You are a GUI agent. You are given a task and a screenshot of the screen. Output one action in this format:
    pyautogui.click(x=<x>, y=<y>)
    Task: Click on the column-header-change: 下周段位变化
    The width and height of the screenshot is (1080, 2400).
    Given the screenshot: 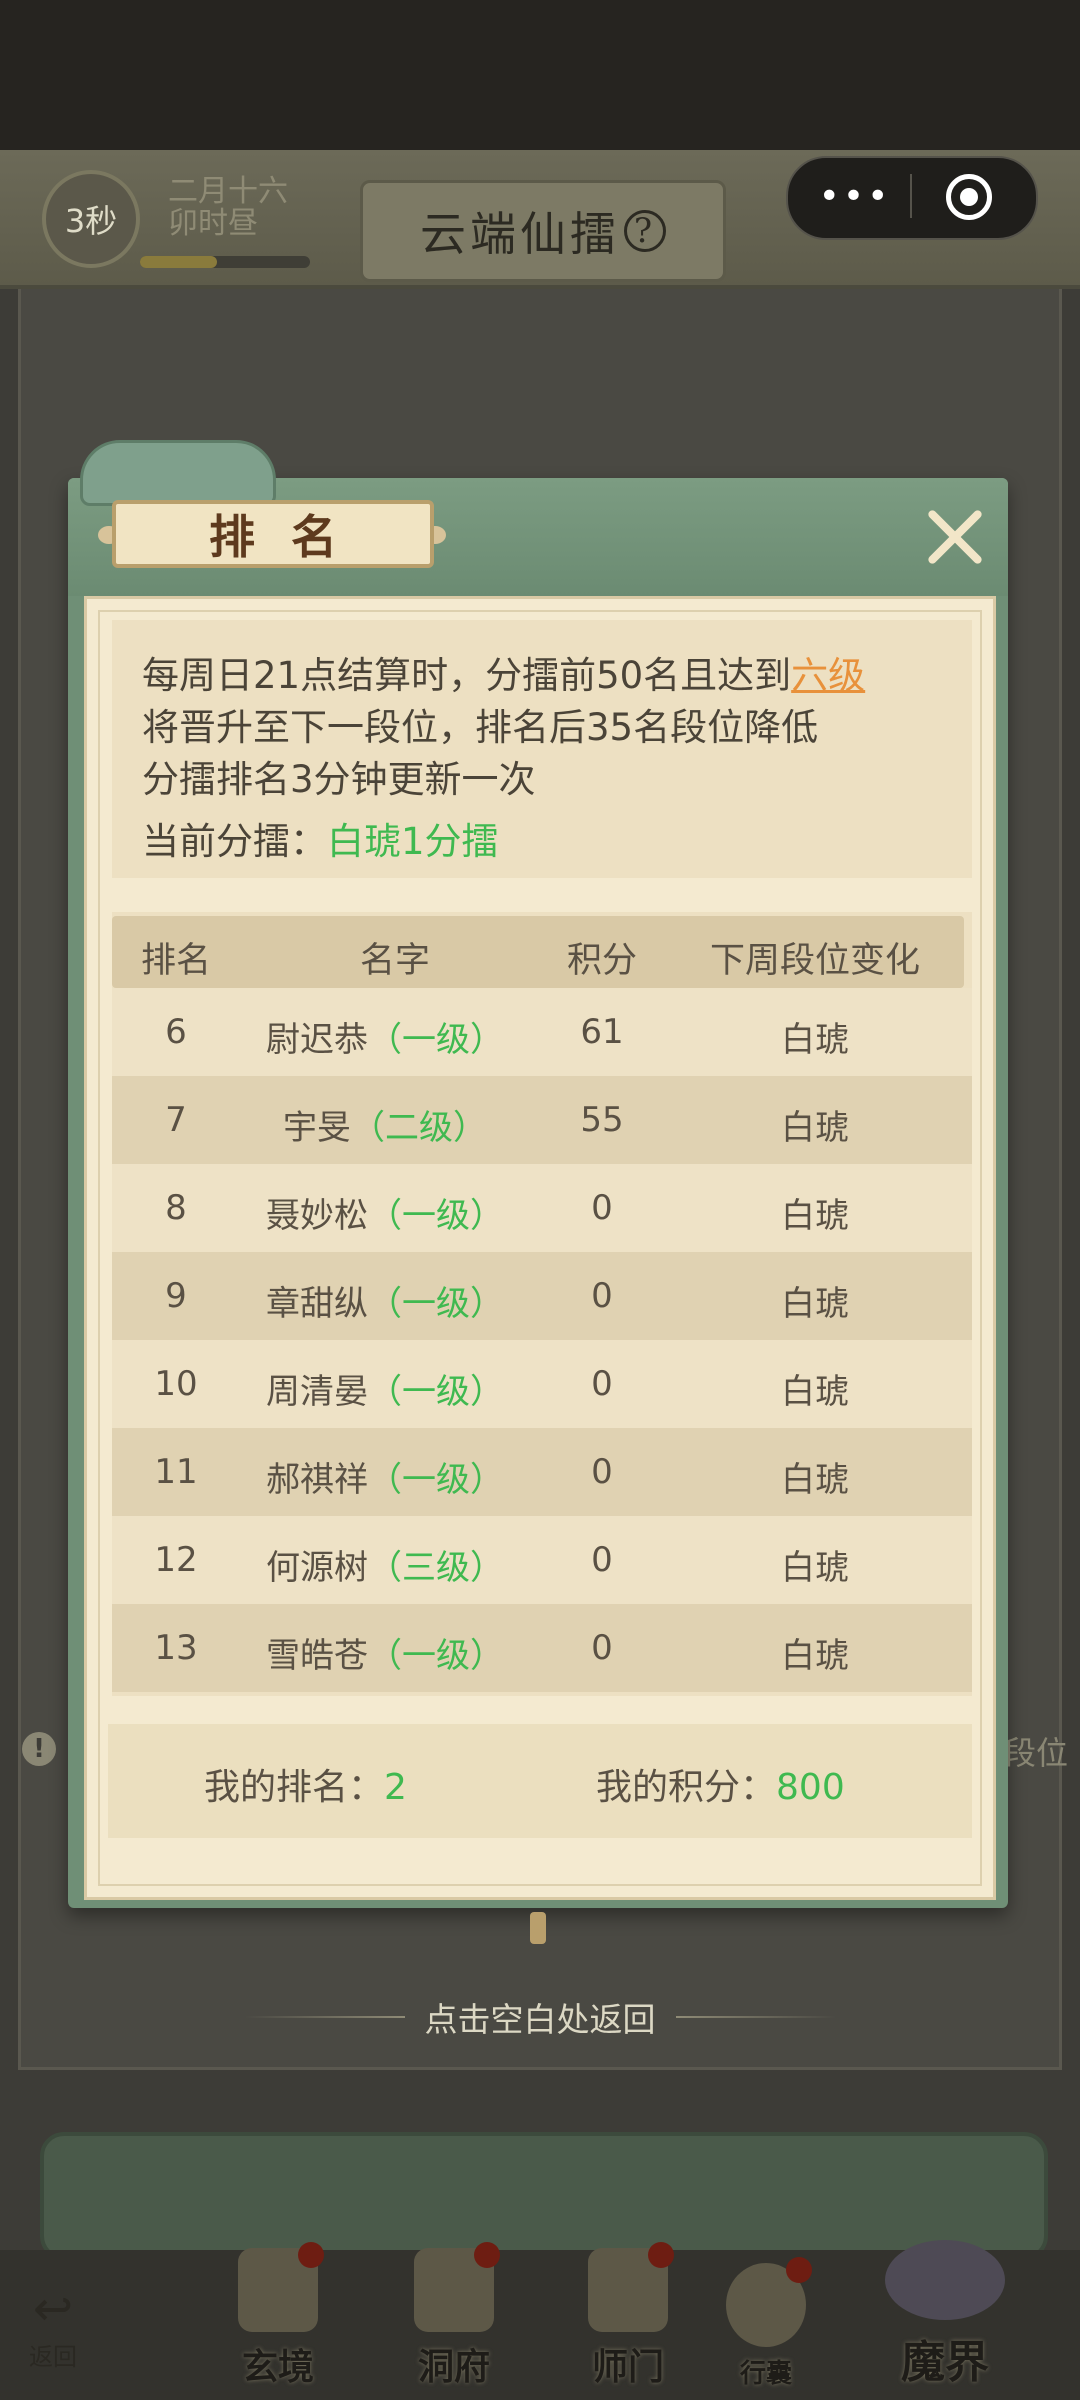 What is the action you would take?
    pyautogui.click(x=814, y=961)
    